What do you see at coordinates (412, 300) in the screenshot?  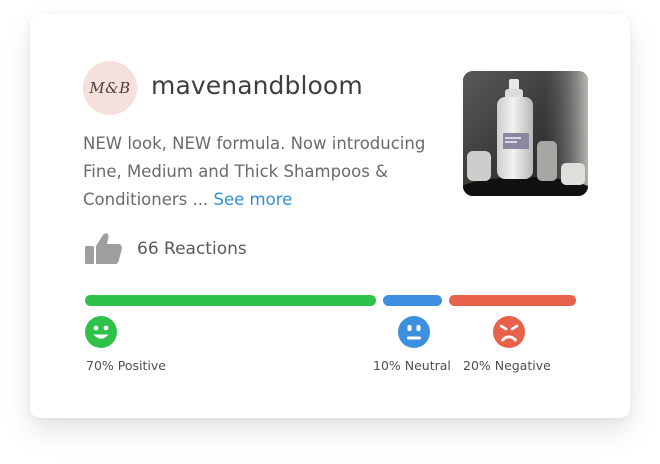 I see `neutral-bar` at bounding box center [412, 300].